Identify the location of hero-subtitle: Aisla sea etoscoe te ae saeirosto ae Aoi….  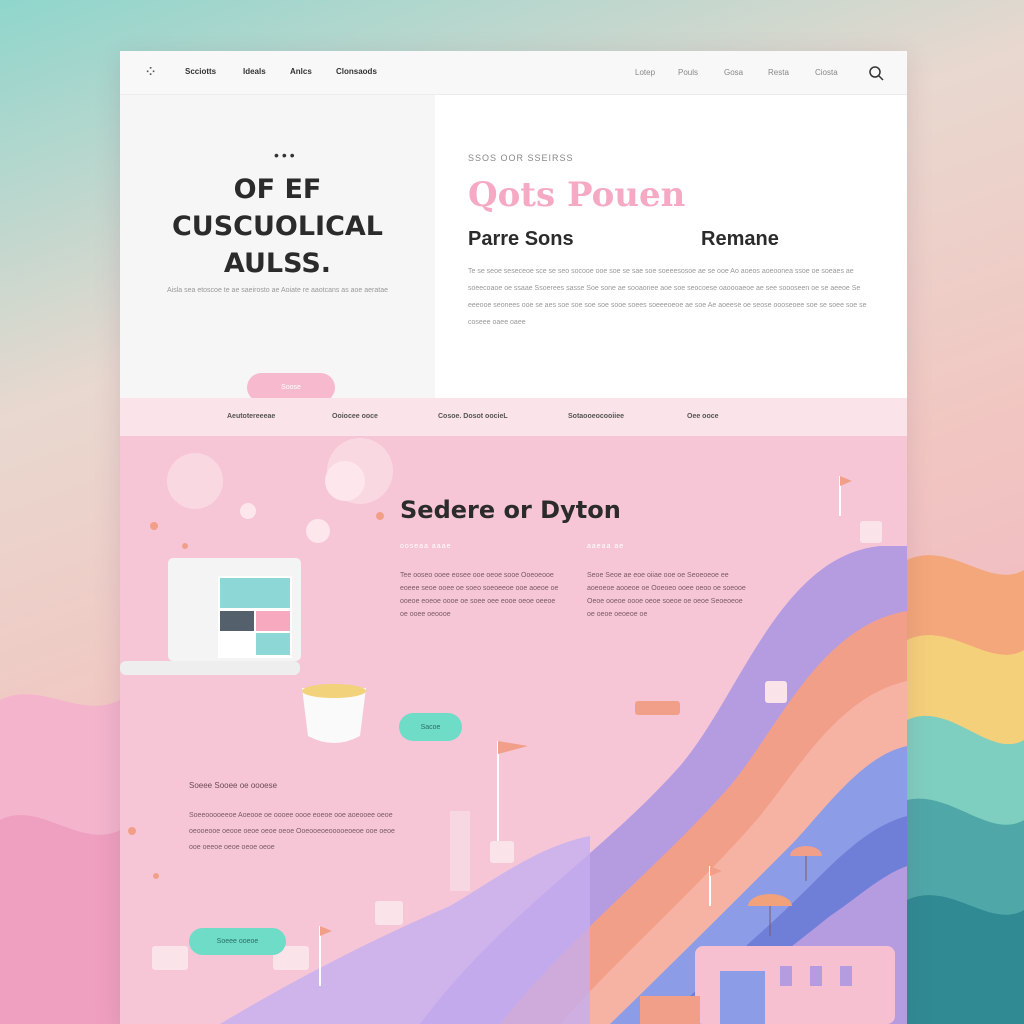
(277, 290).